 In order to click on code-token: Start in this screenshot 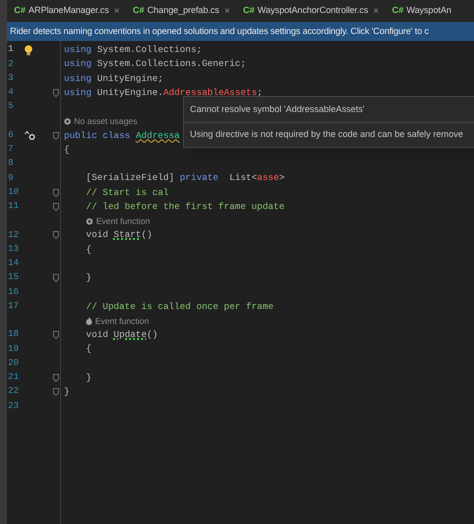, I will do `click(128, 234)`.